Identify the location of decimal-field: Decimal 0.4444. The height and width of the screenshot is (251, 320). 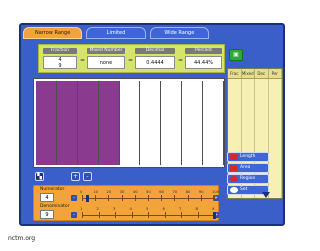
(155, 58).